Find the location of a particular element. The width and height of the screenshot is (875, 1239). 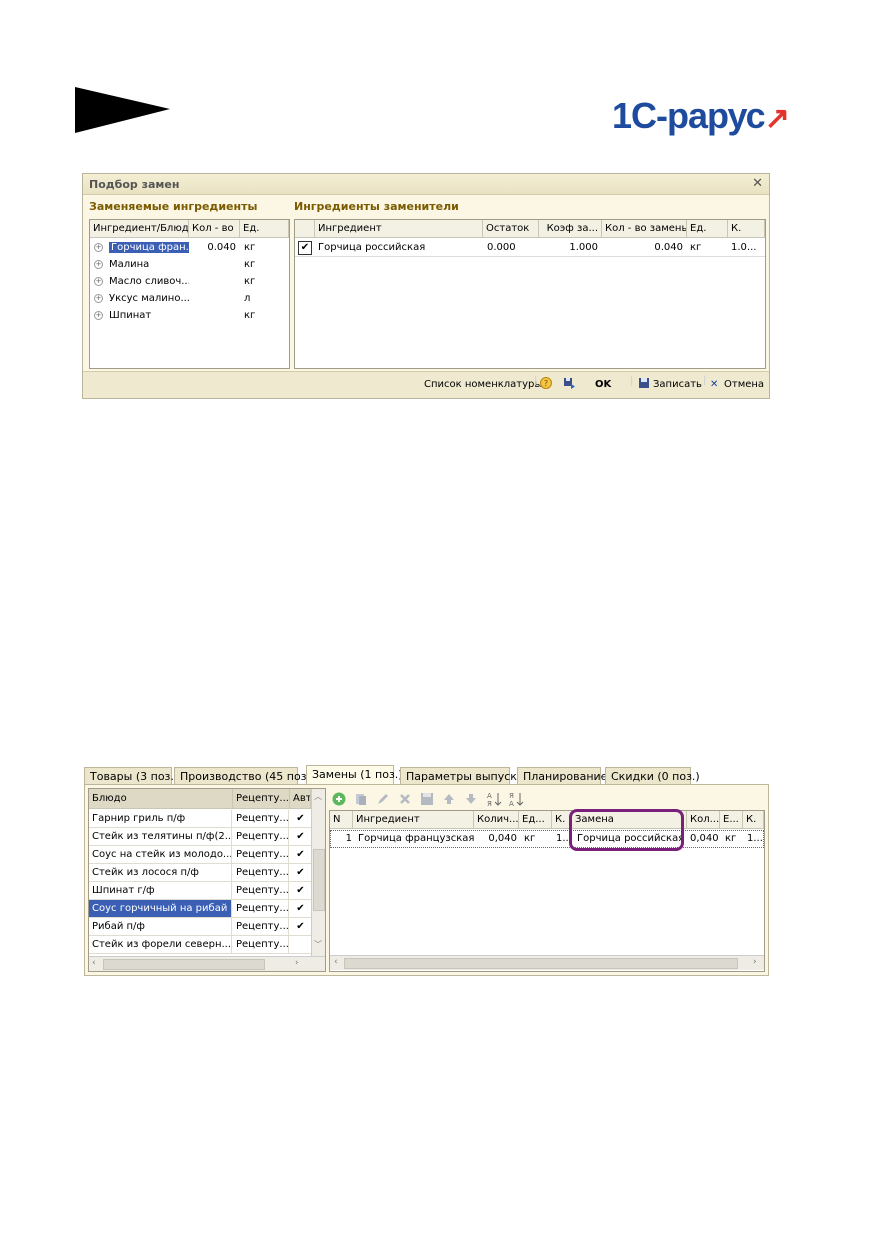

tab-planning: Планирование is located at coordinates (562, 775).